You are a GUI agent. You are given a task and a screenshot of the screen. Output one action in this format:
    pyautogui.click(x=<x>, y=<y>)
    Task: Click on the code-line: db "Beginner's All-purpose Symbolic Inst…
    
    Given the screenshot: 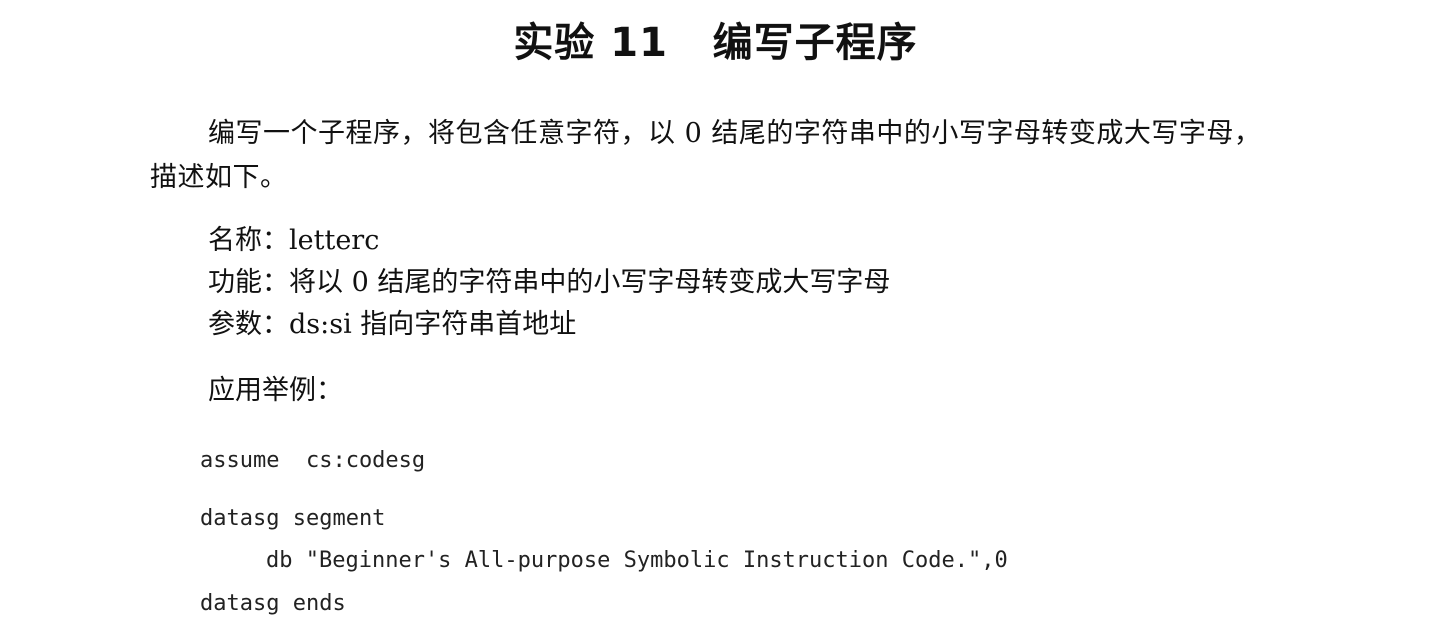 What is the action you would take?
    pyautogui.click(x=637, y=560)
    